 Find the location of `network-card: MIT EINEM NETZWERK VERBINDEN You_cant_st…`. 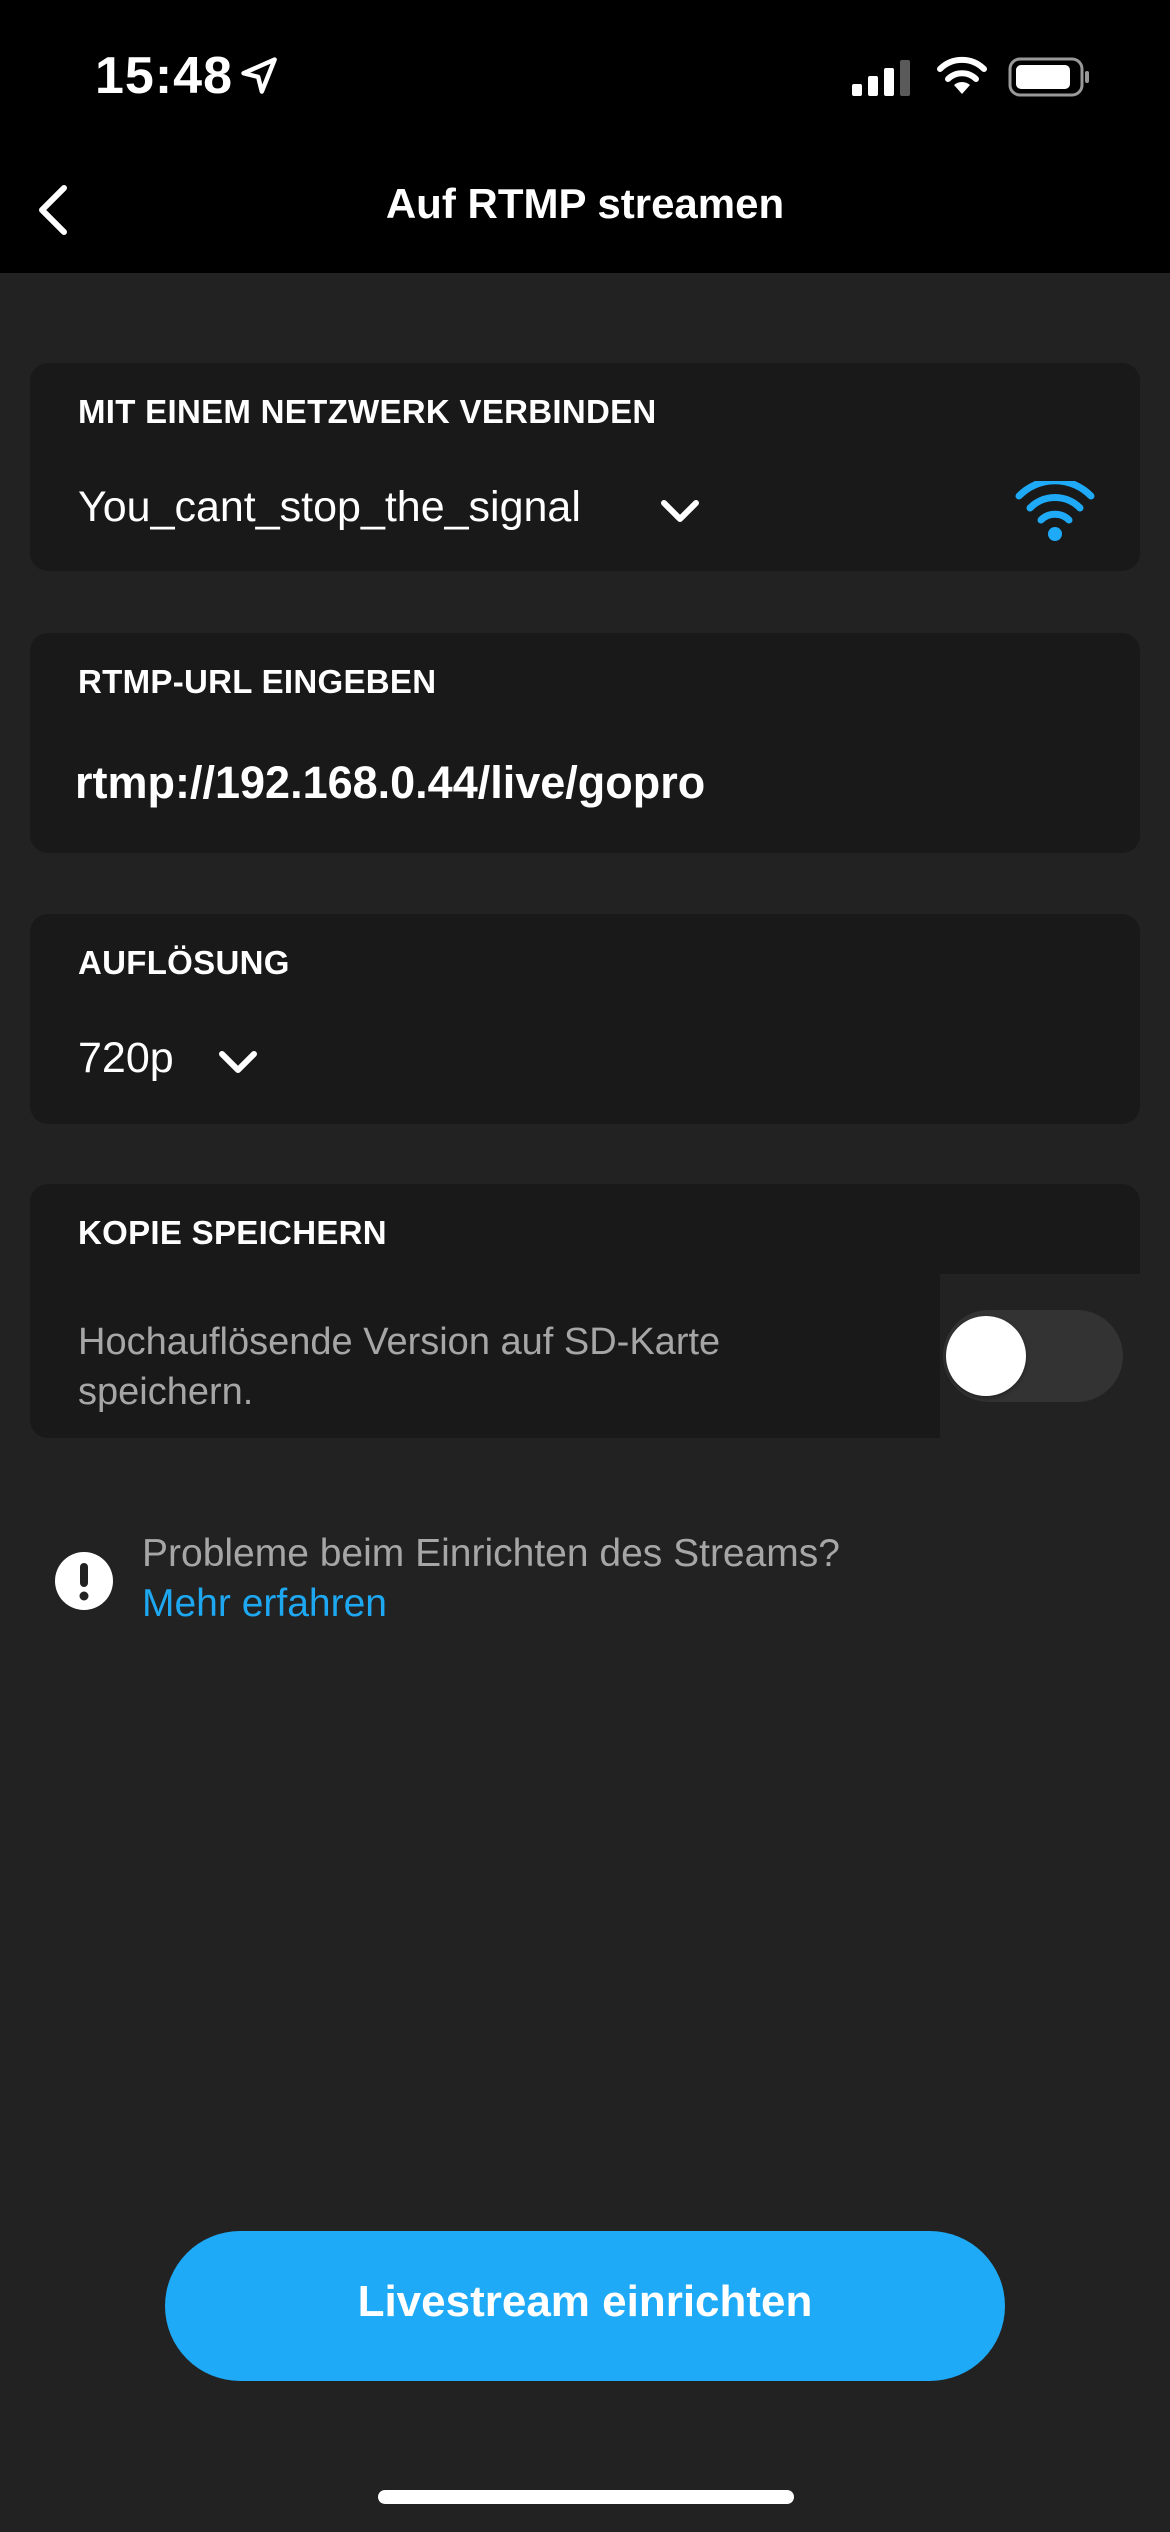

network-card: MIT EINEM NETZWERK VERBINDEN You_cant_st… is located at coordinates (585, 467).